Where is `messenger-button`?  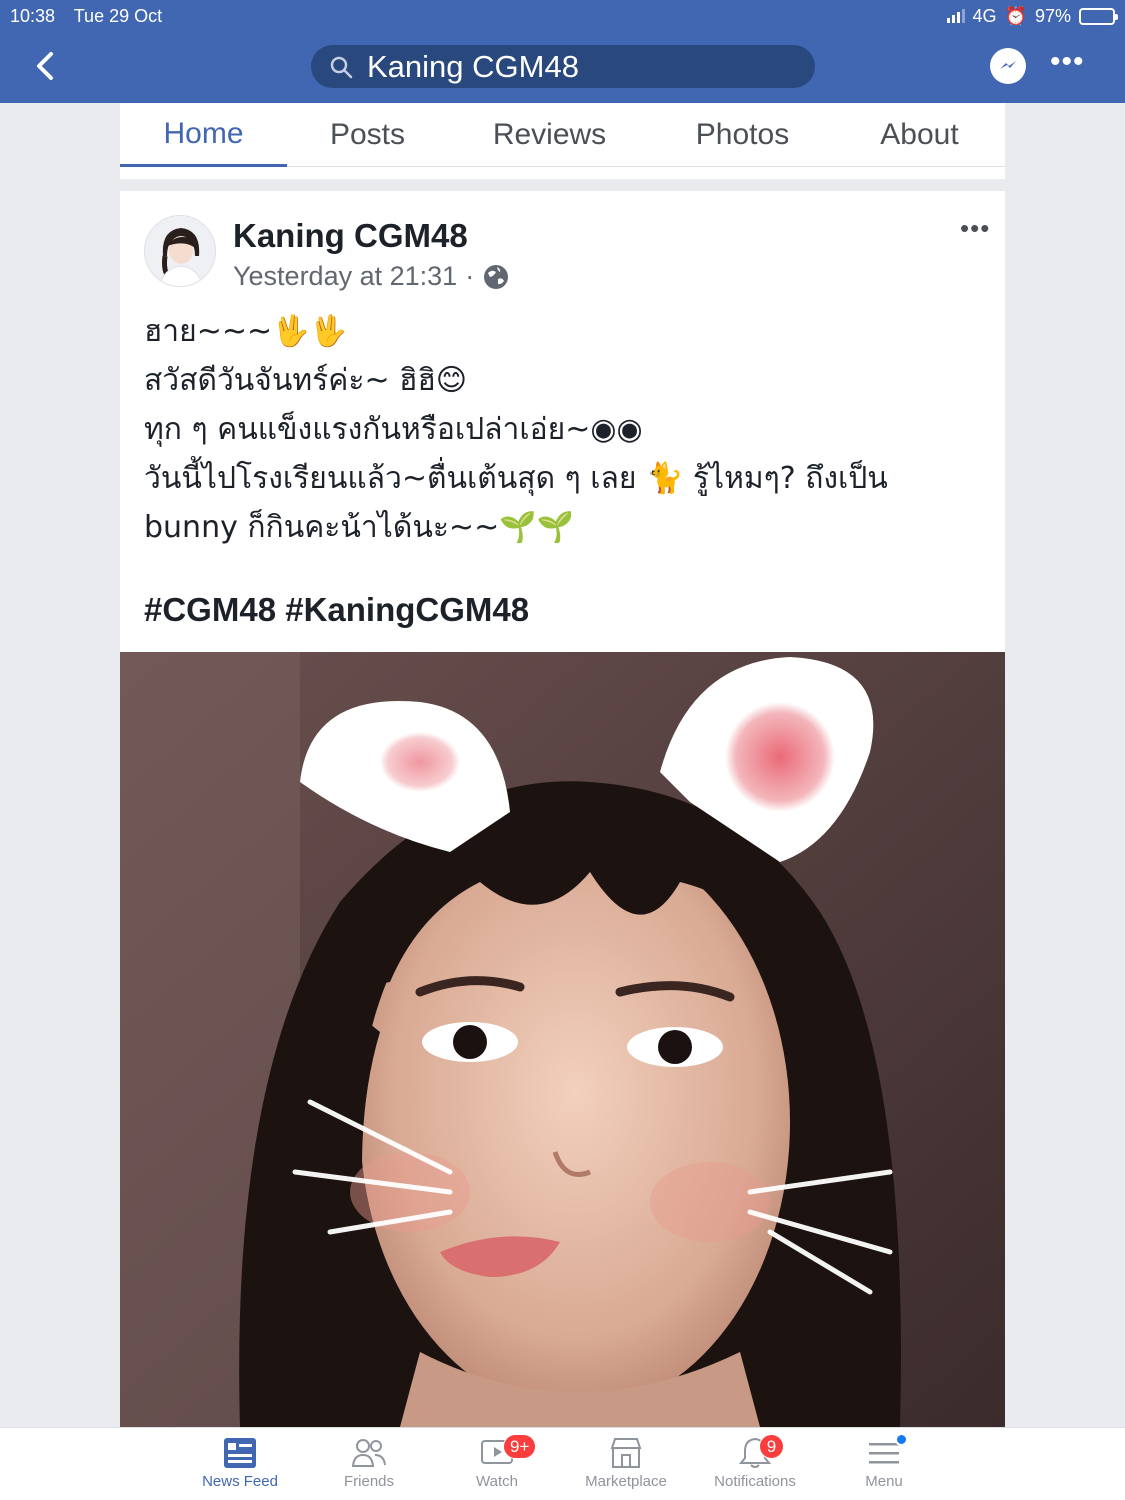
messenger-button is located at coordinates (1008, 66).